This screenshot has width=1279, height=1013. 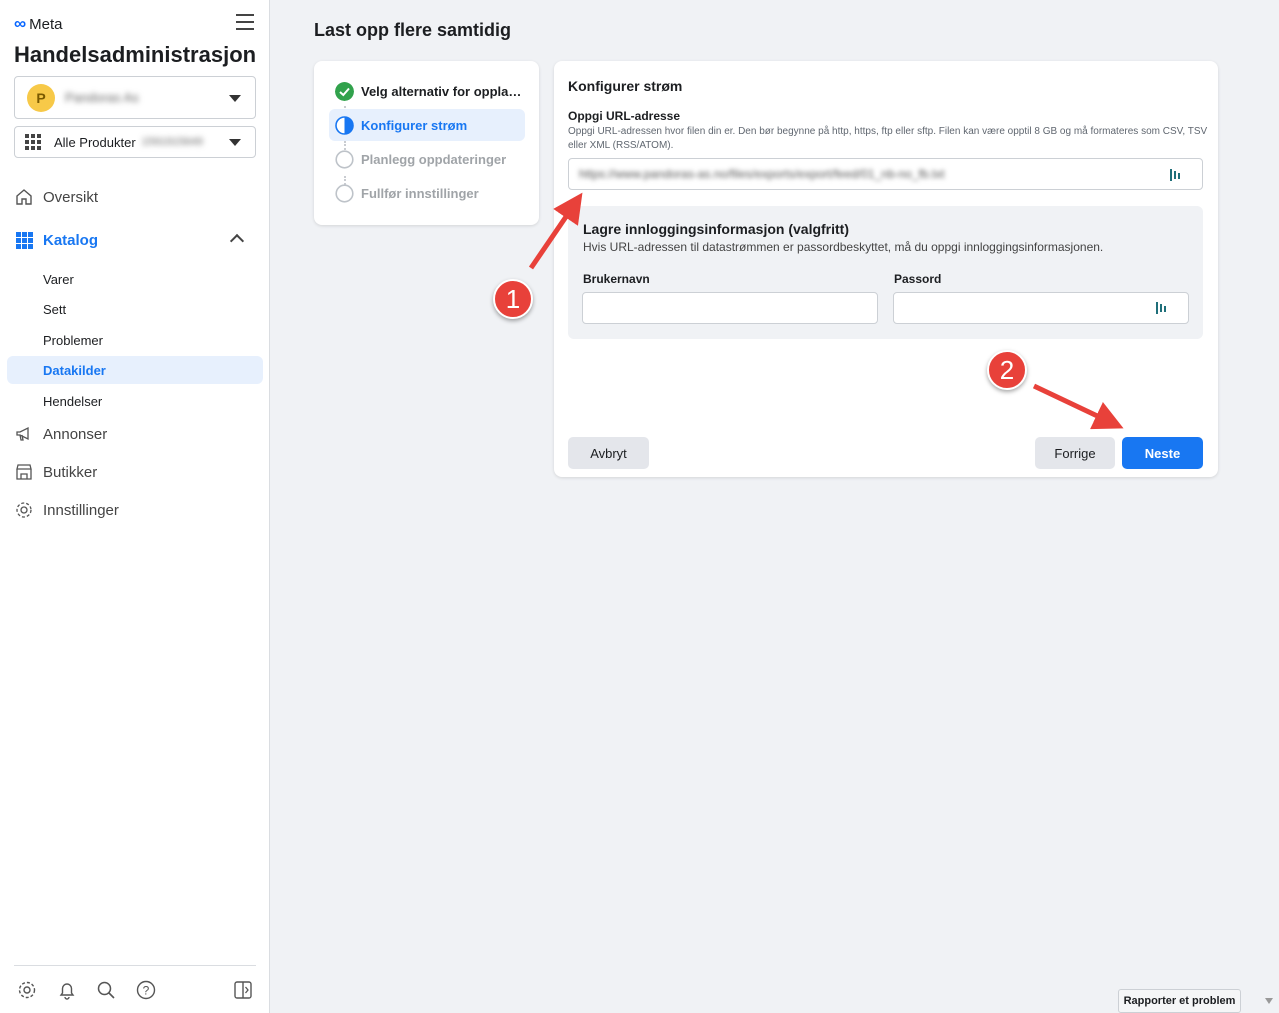 I want to click on login-title: Lagre innloggingsinformasjon (valgfritt), so click(x=716, y=229).